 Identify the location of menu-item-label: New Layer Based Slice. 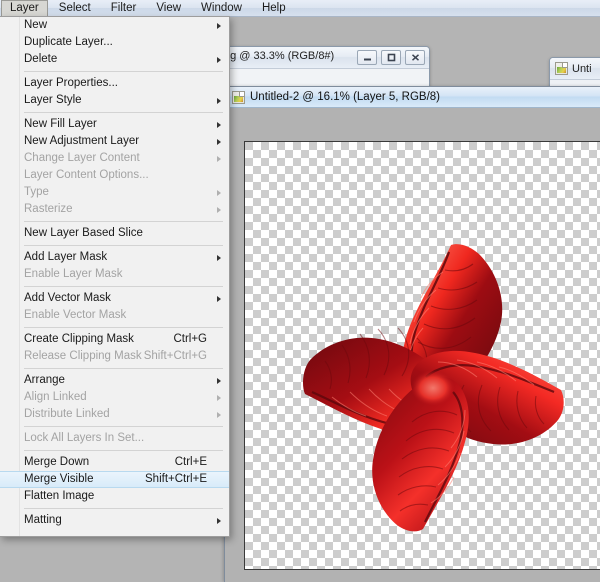
(83, 233).